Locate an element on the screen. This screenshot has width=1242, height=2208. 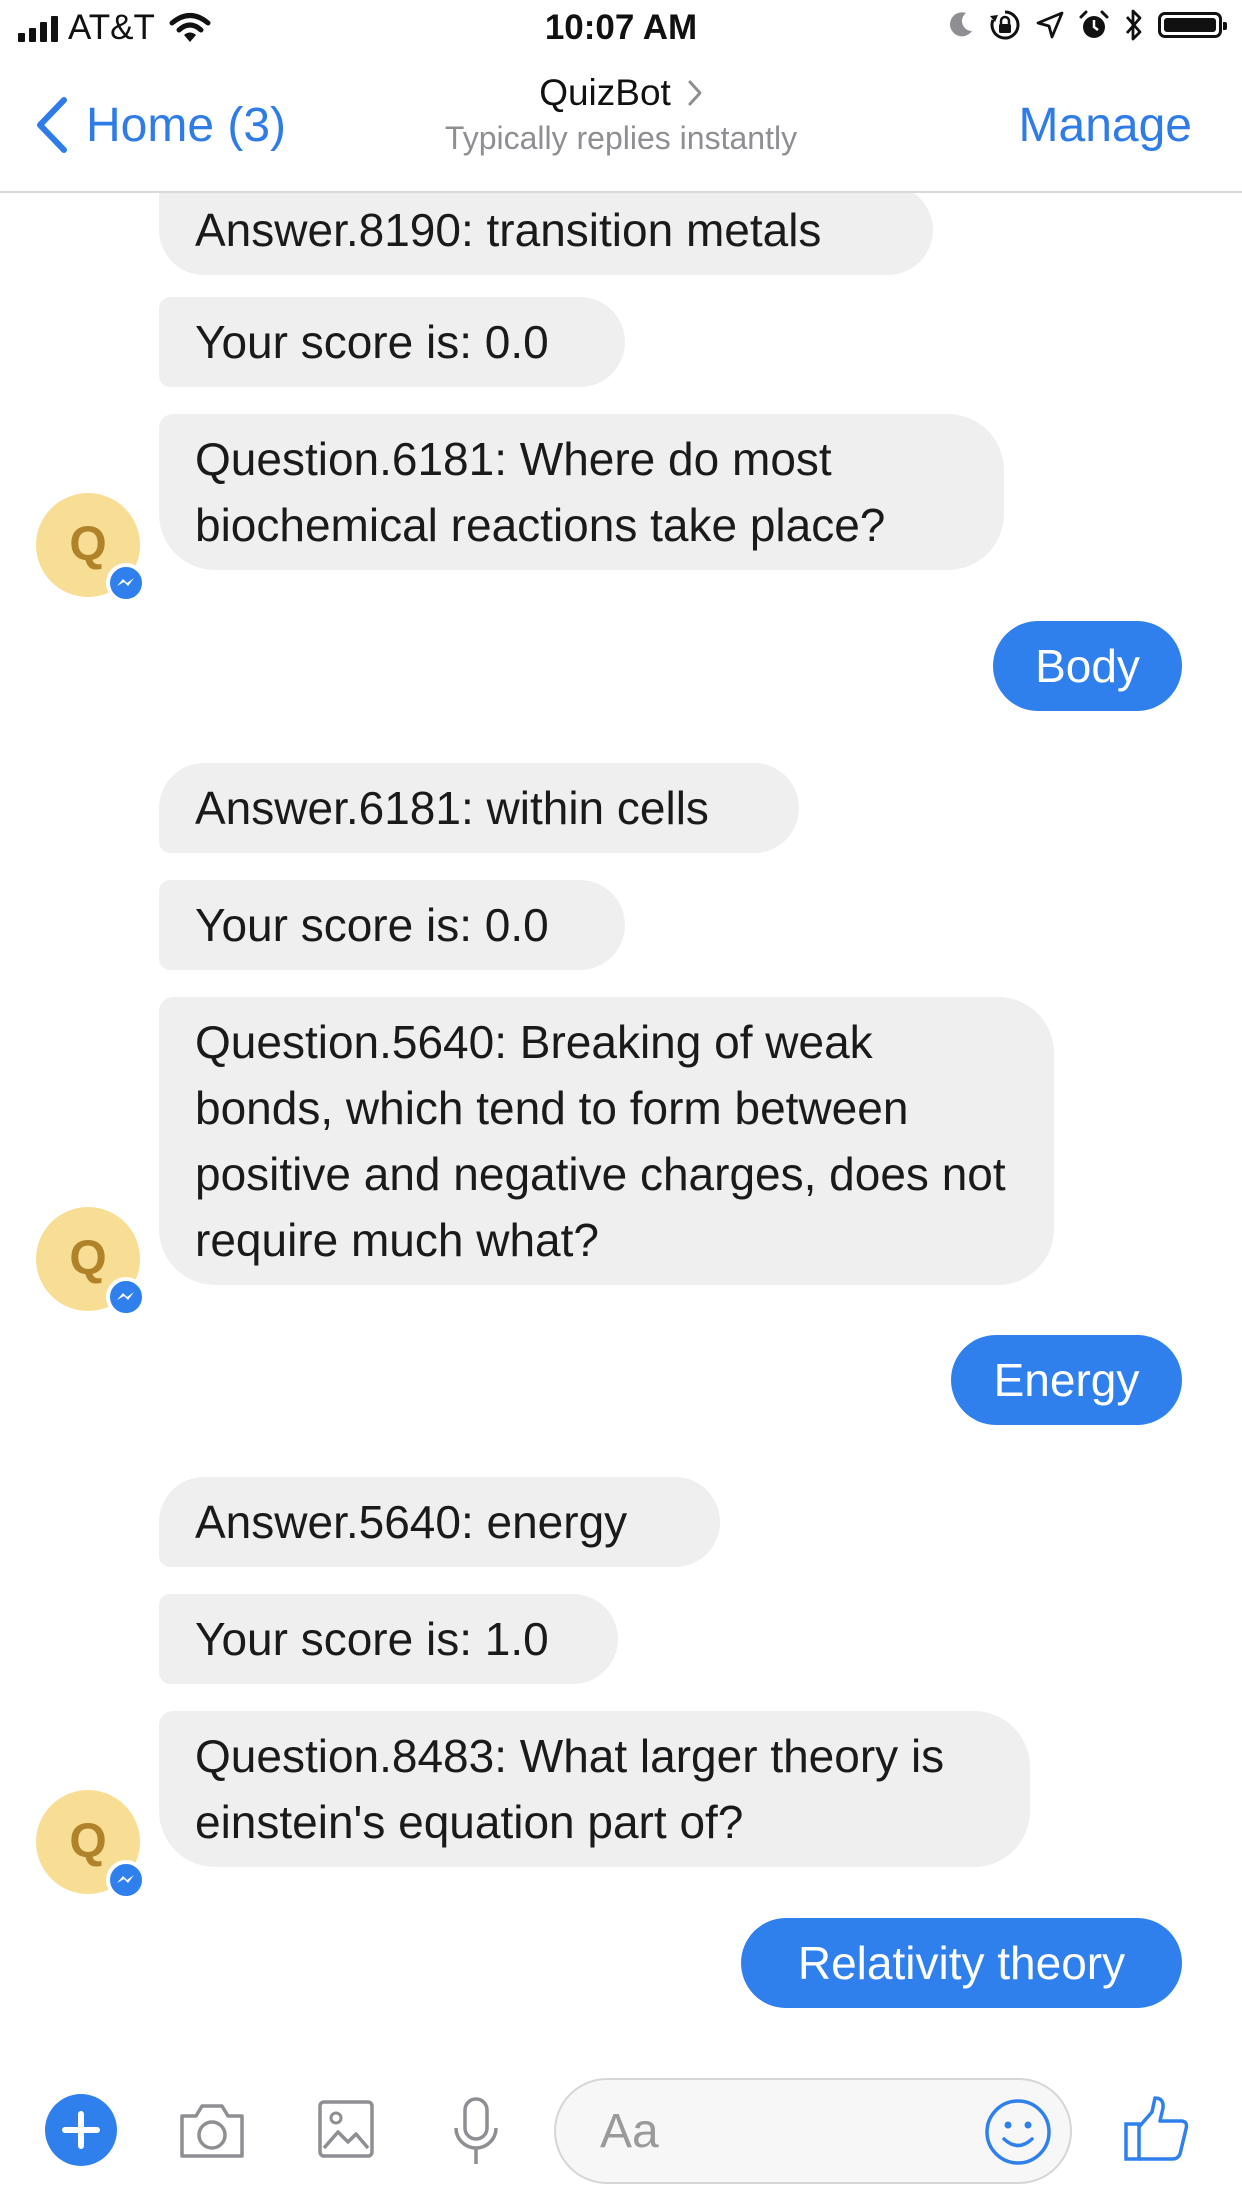
plus-button is located at coordinates (81, 2132).